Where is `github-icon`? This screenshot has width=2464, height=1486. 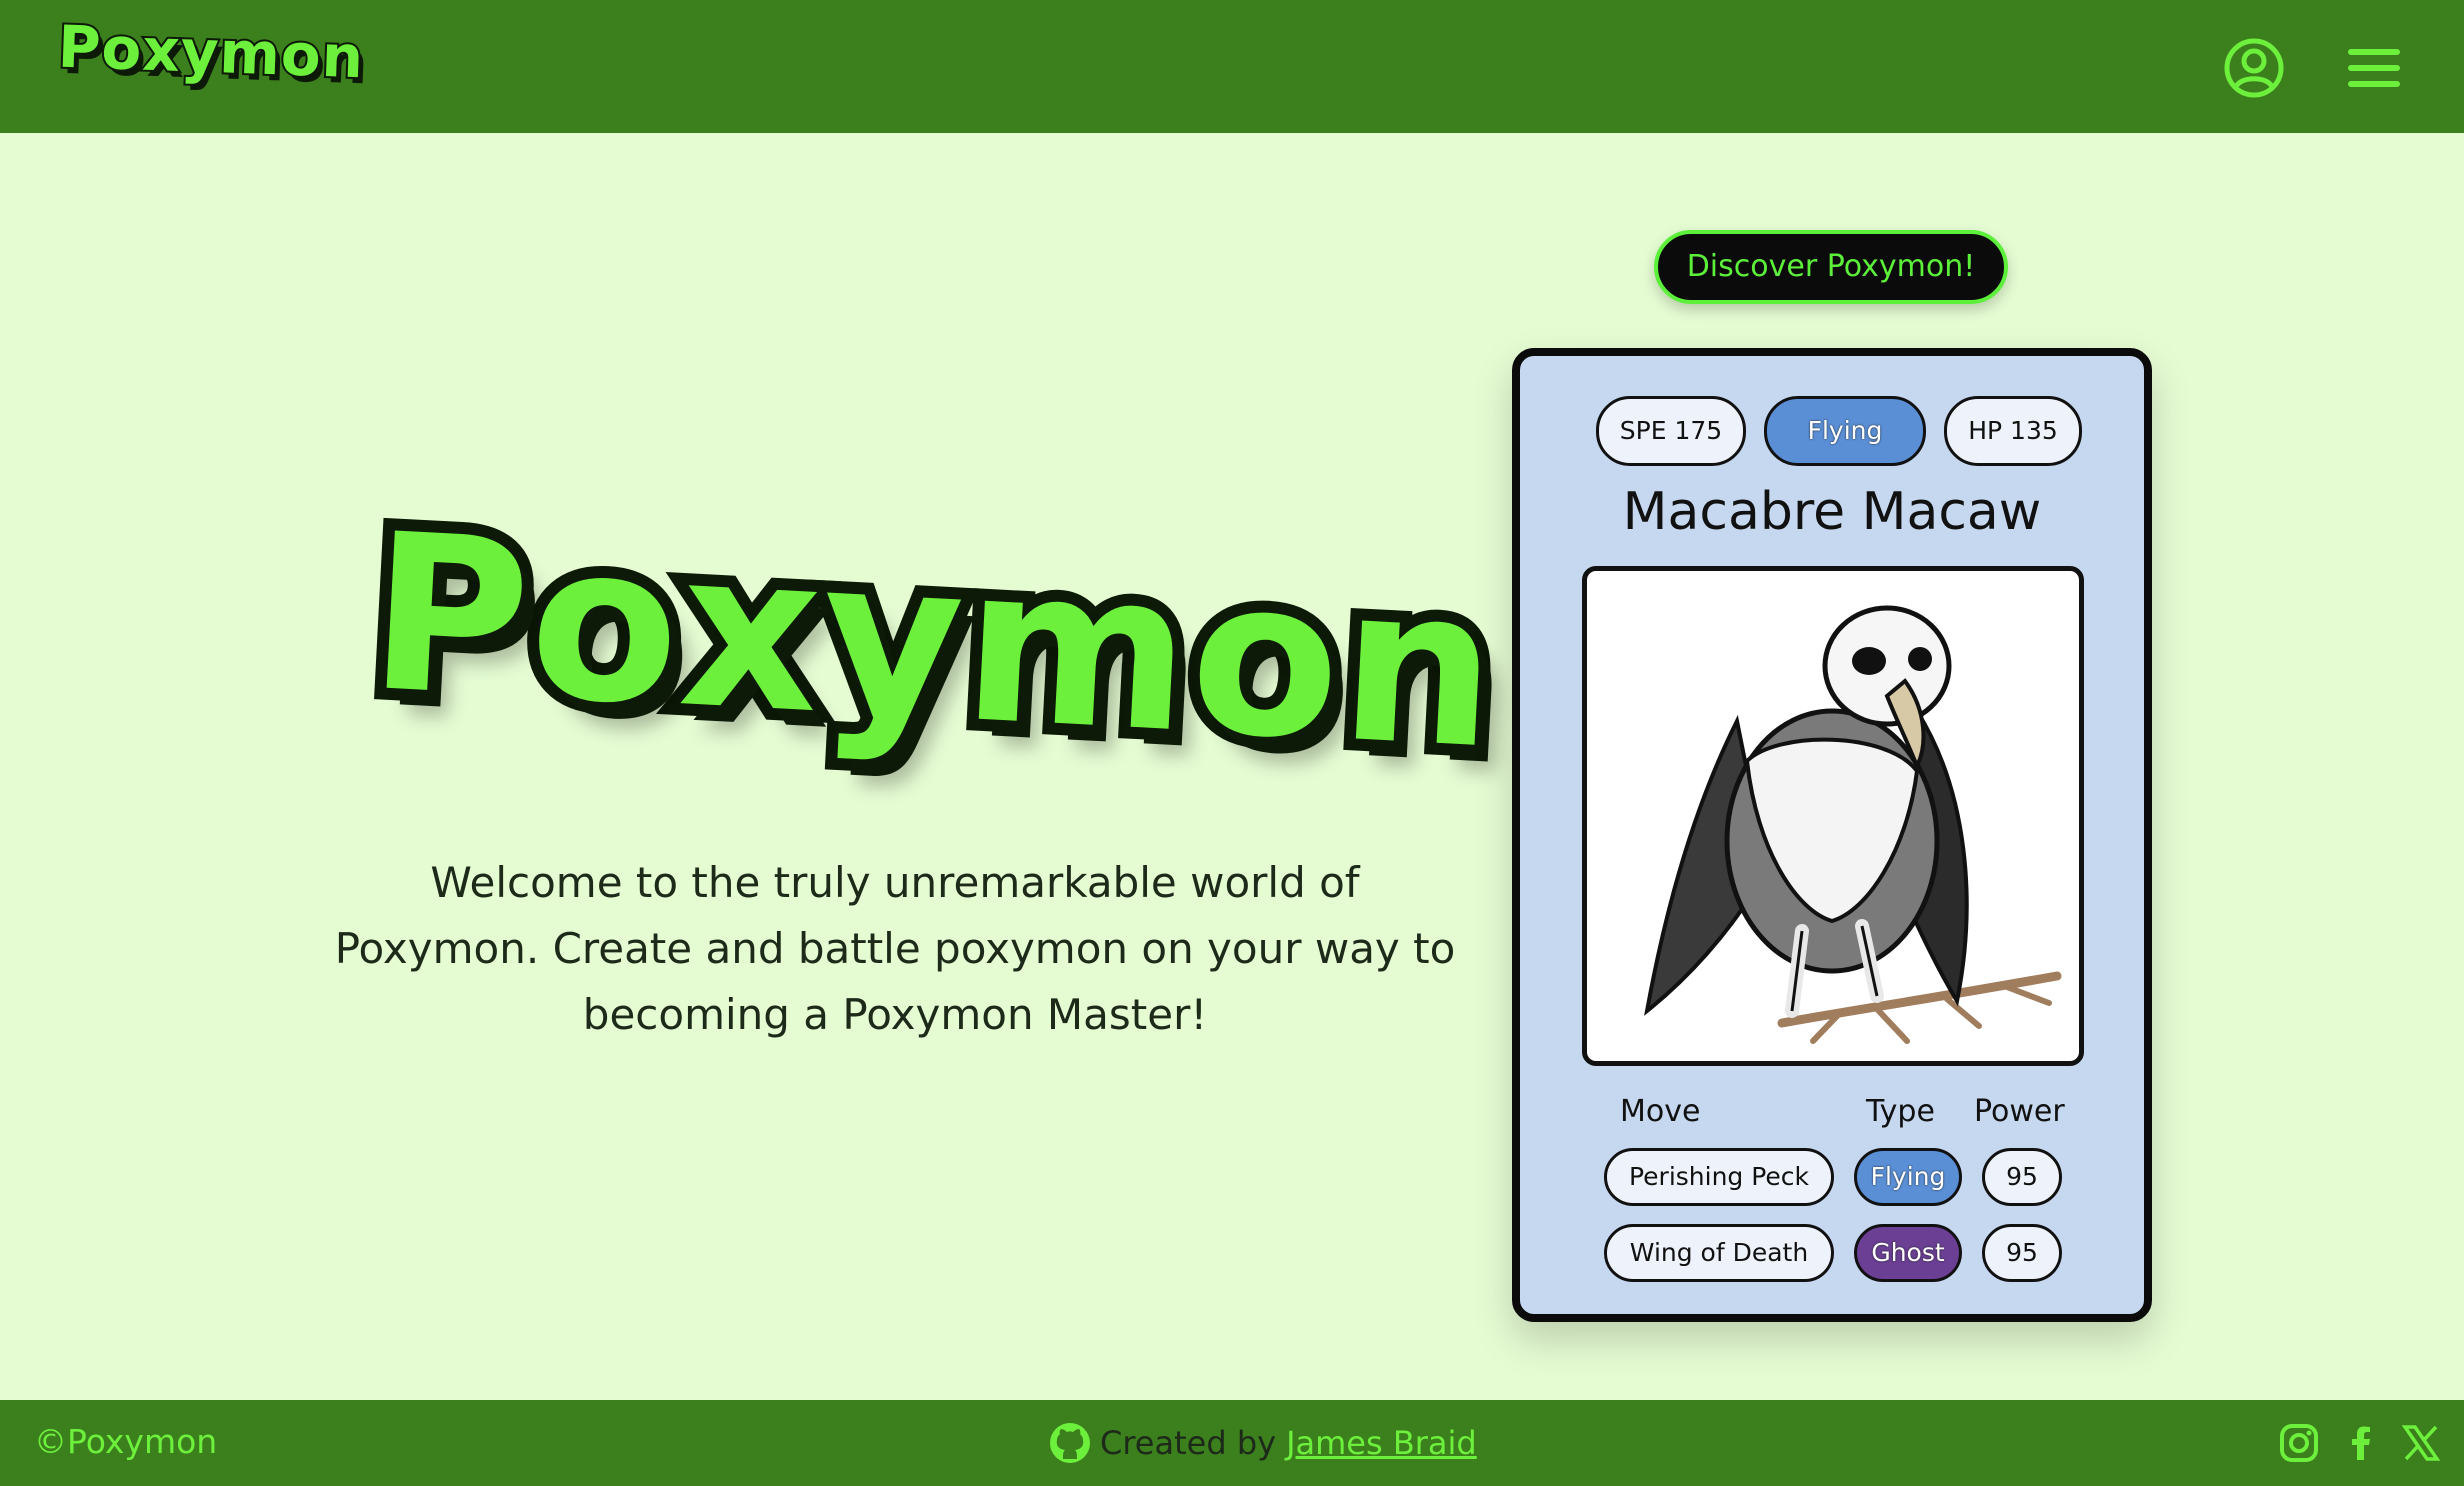 github-icon is located at coordinates (1070, 1443).